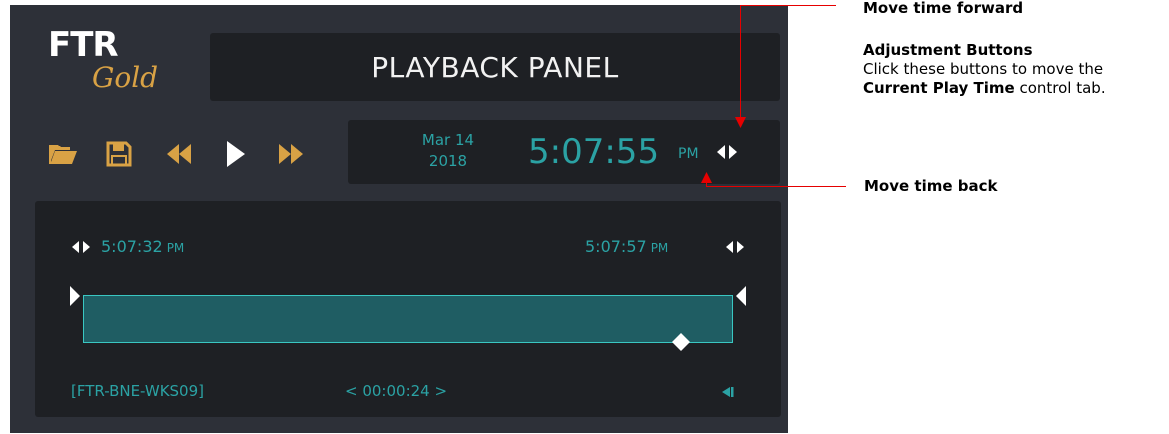  What do you see at coordinates (448, 161) in the screenshot?
I see `date-year: 2018` at bounding box center [448, 161].